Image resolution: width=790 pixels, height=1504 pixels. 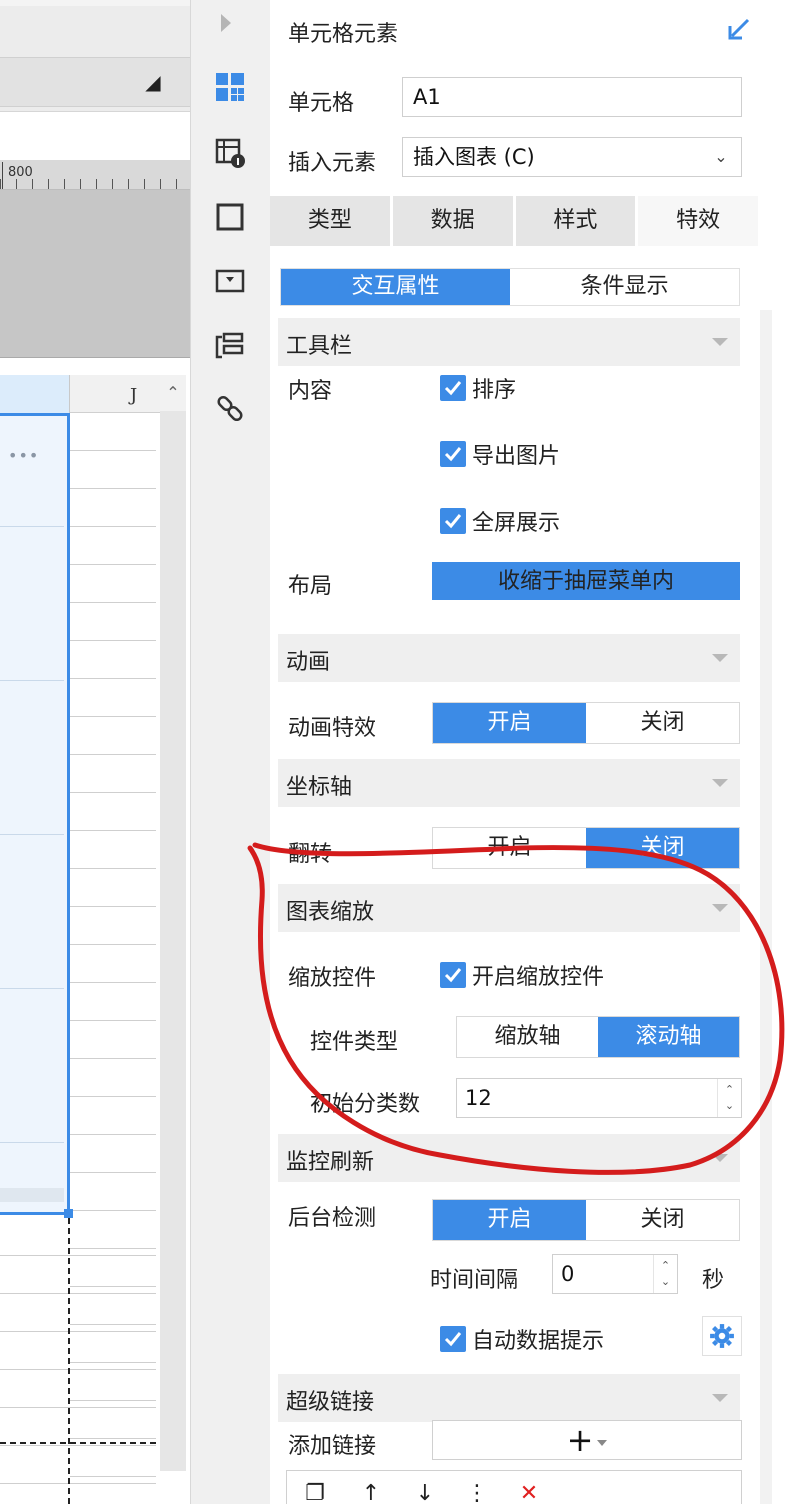 What do you see at coordinates (95, 274) in the screenshot?
I see `canvas-grey-area` at bounding box center [95, 274].